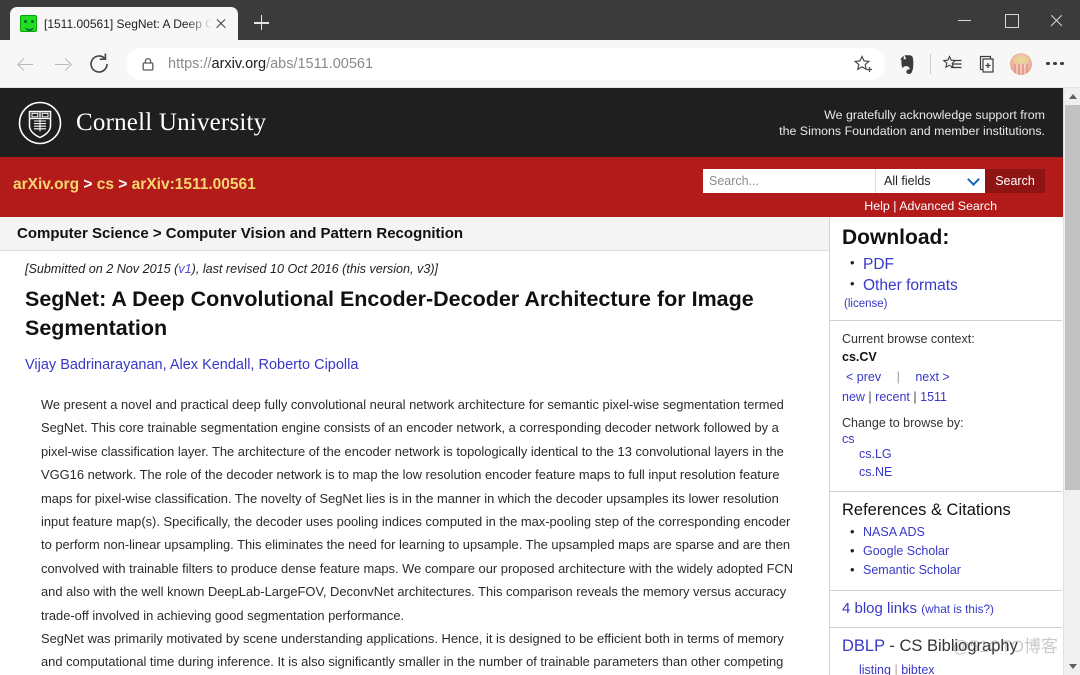 Image resolution: width=1080 pixels, height=675 pixels. What do you see at coordinates (910, 285) in the screenshot?
I see `download-other-formats-link: Other formats` at bounding box center [910, 285].